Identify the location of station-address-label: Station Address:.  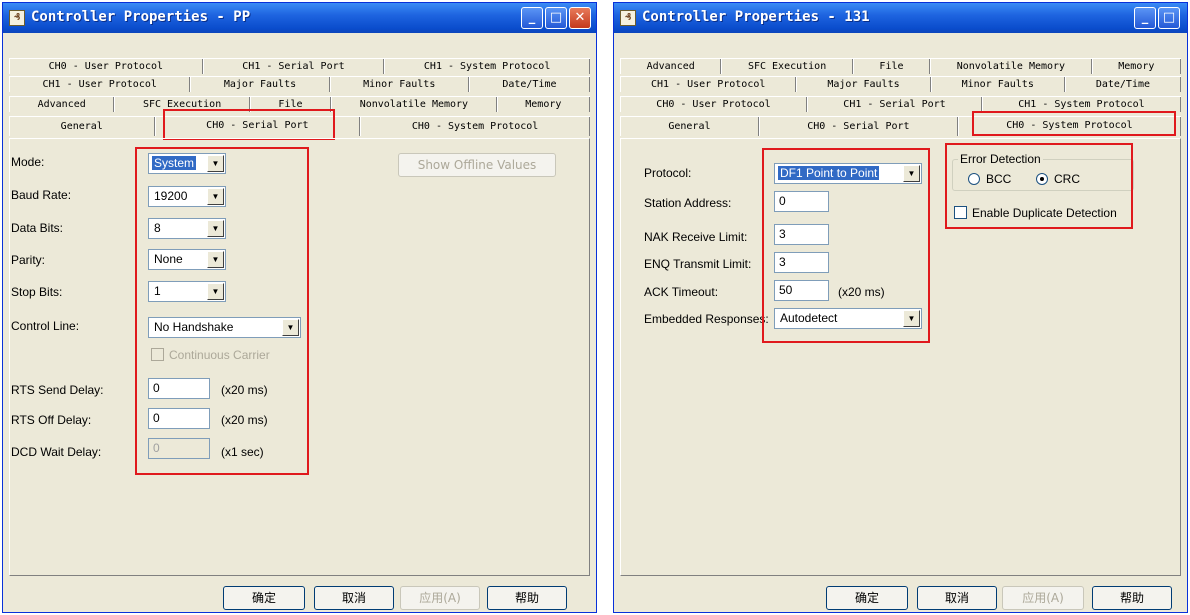
(688, 203).